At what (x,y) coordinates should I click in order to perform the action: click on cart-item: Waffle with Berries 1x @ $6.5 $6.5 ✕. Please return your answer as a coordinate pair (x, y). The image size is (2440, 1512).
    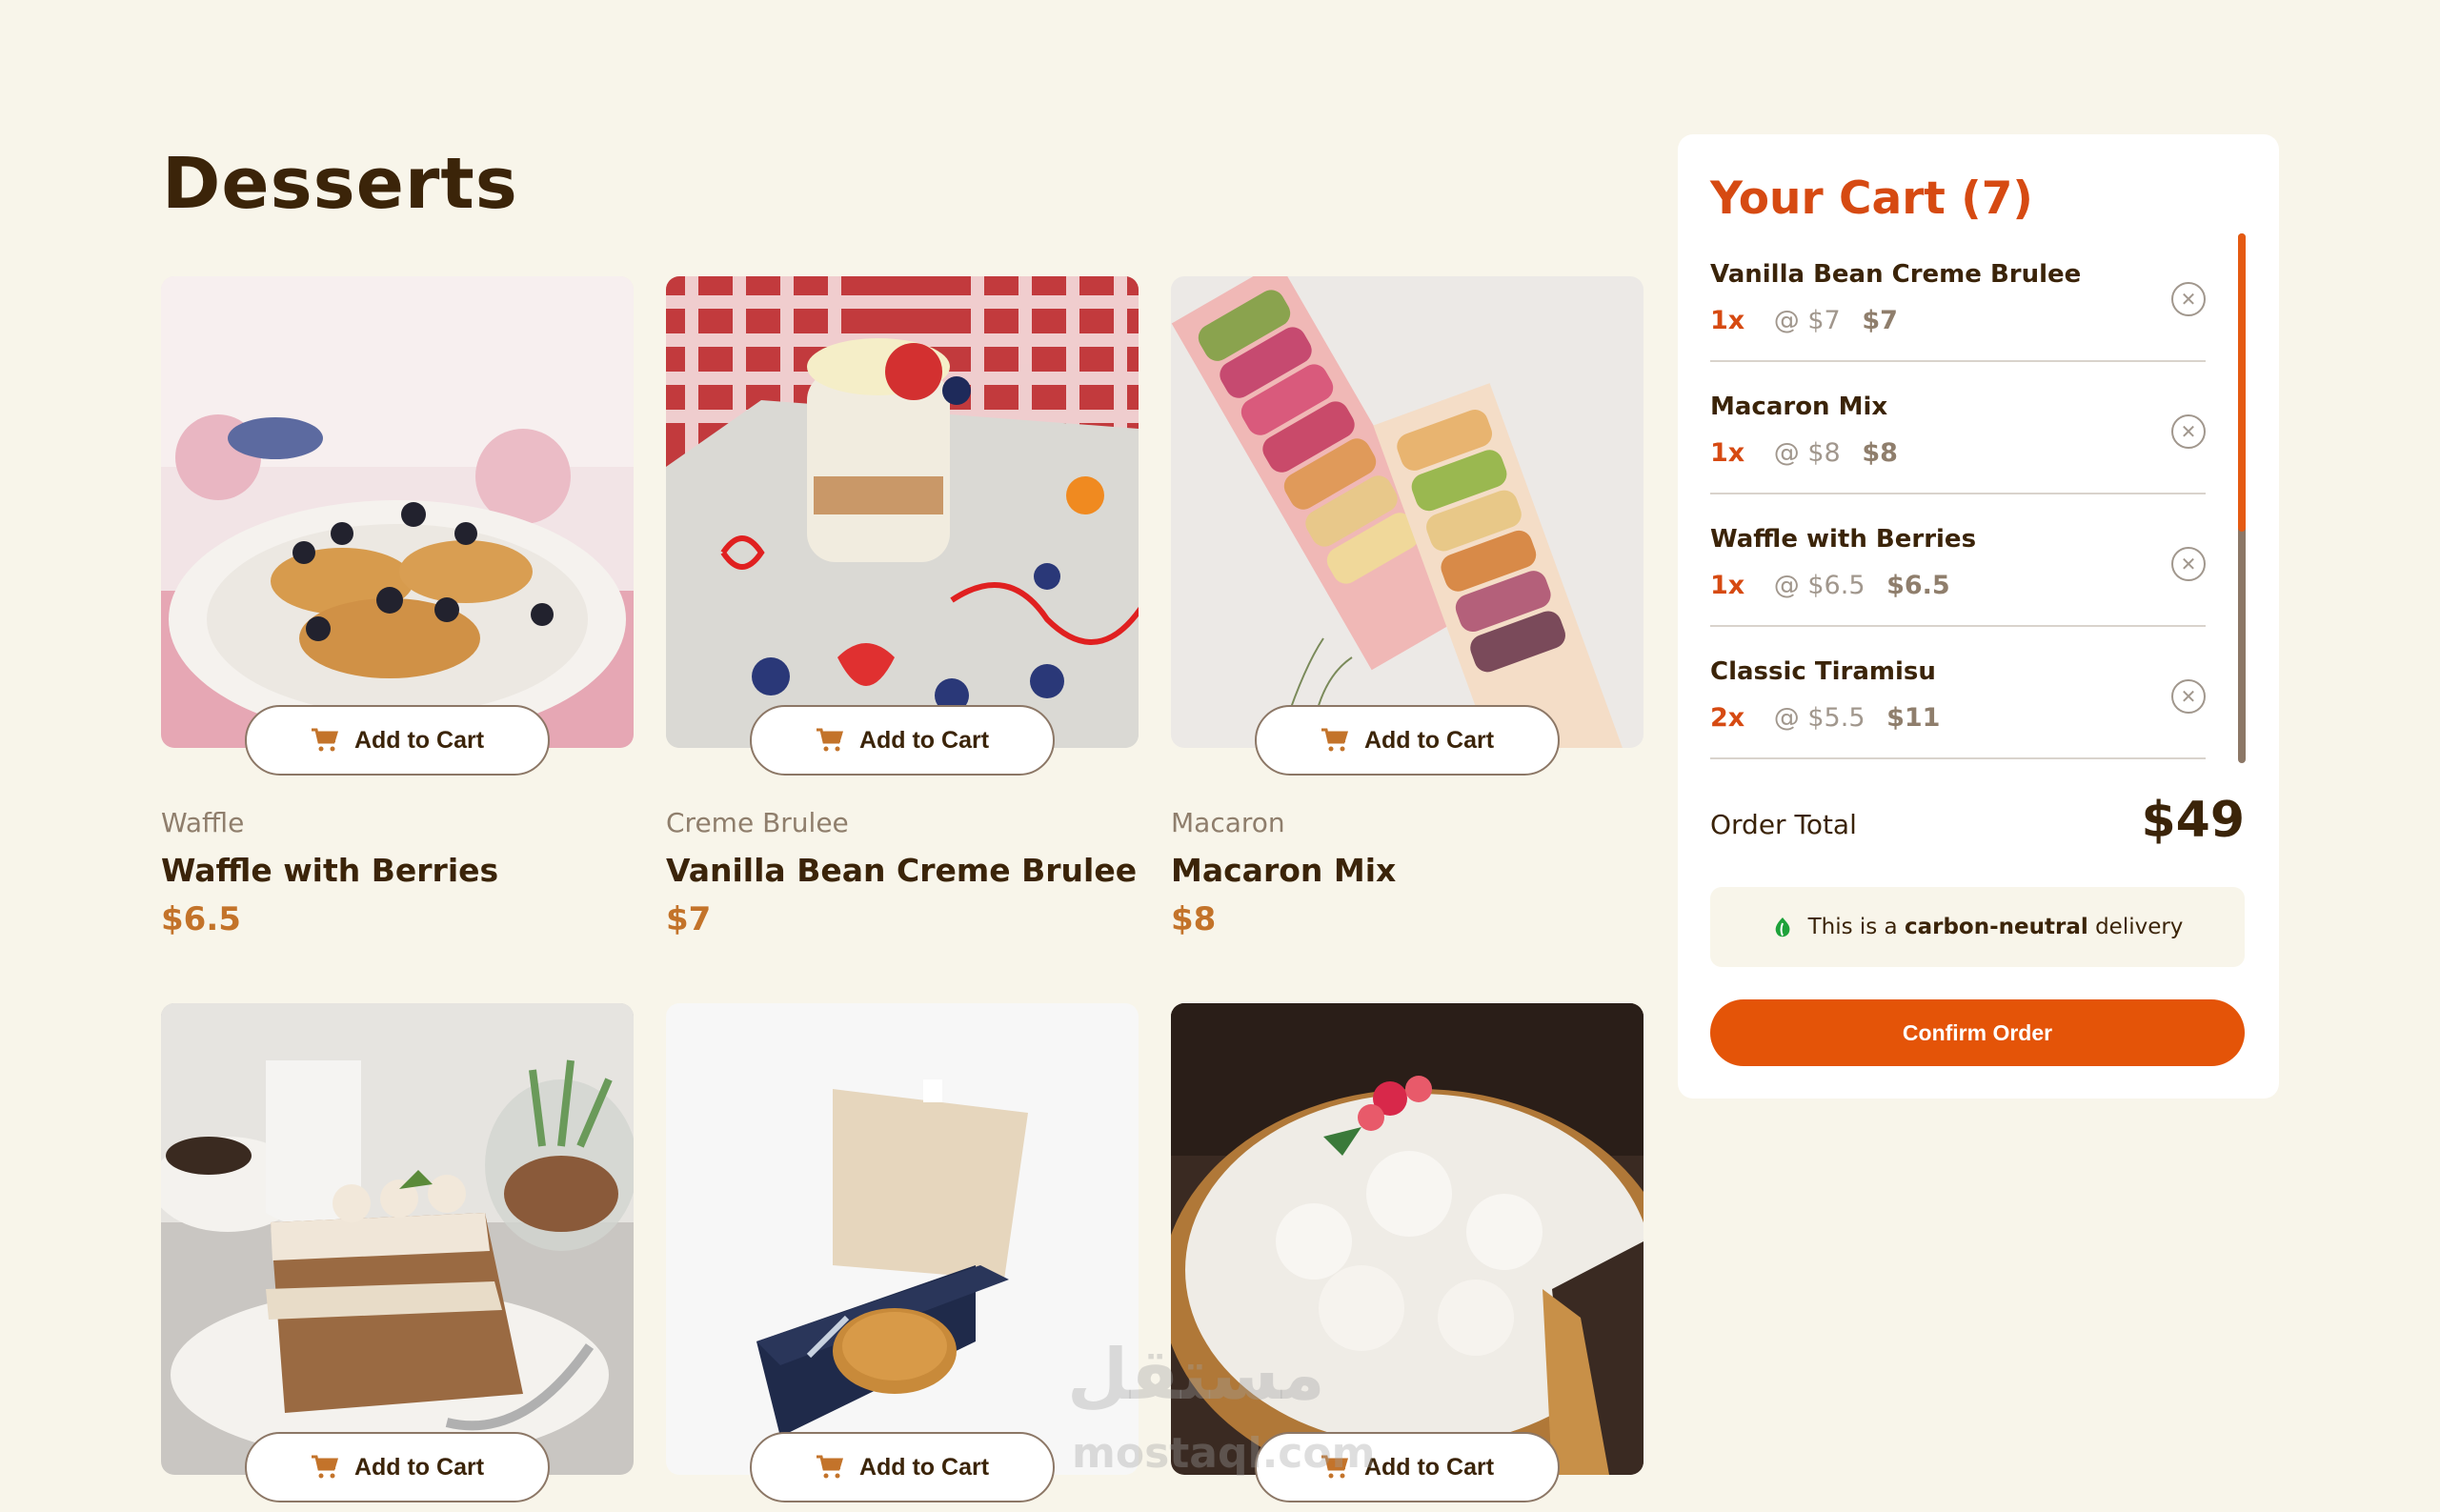
    Looking at the image, I should click on (1958, 560).